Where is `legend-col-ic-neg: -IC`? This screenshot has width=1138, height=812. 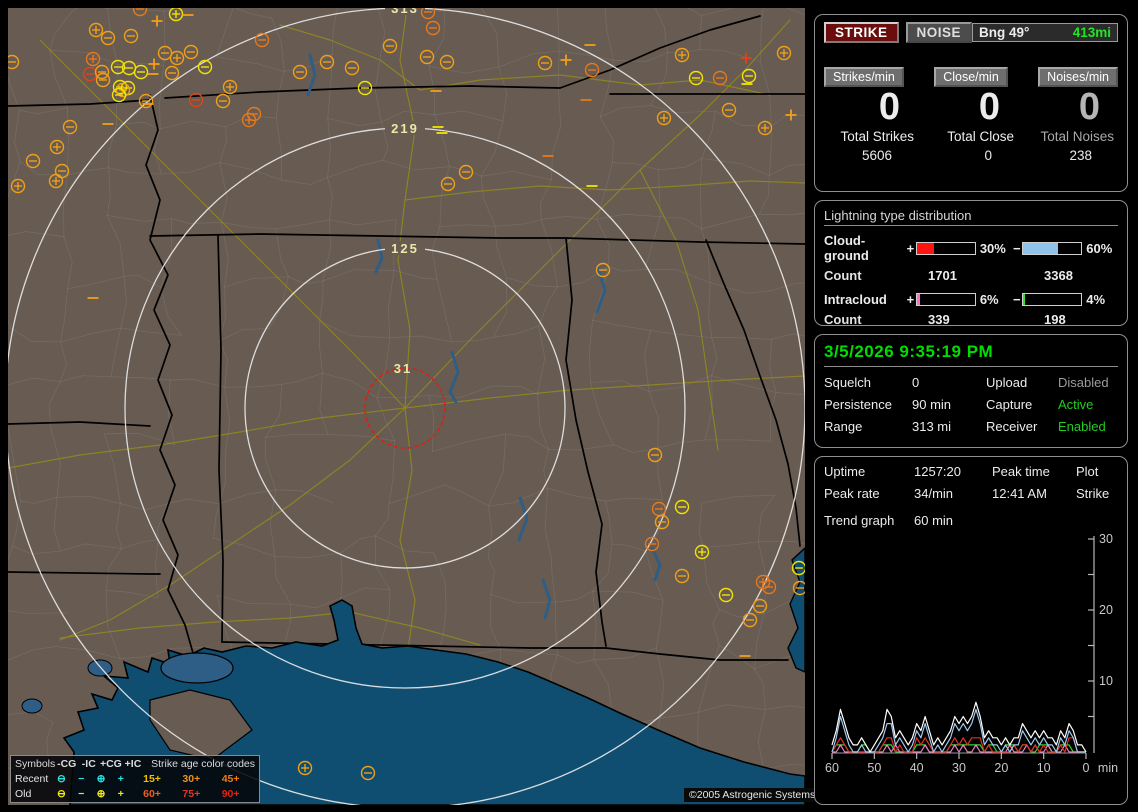
legend-col-ic-neg: -IC is located at coordinates (88, 764).